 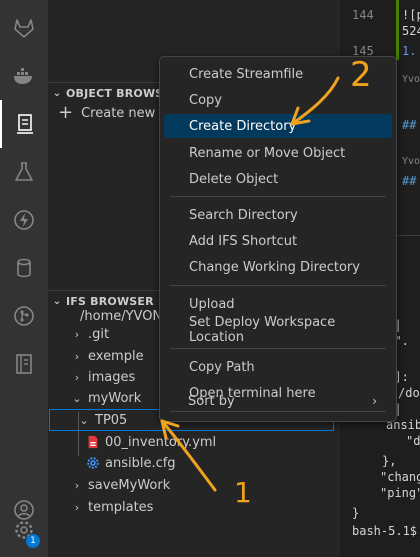 What do you see at coordinates (413, 441) in the screenshot?
I see `terminal-line: "d` at bounding box center [413, 441].